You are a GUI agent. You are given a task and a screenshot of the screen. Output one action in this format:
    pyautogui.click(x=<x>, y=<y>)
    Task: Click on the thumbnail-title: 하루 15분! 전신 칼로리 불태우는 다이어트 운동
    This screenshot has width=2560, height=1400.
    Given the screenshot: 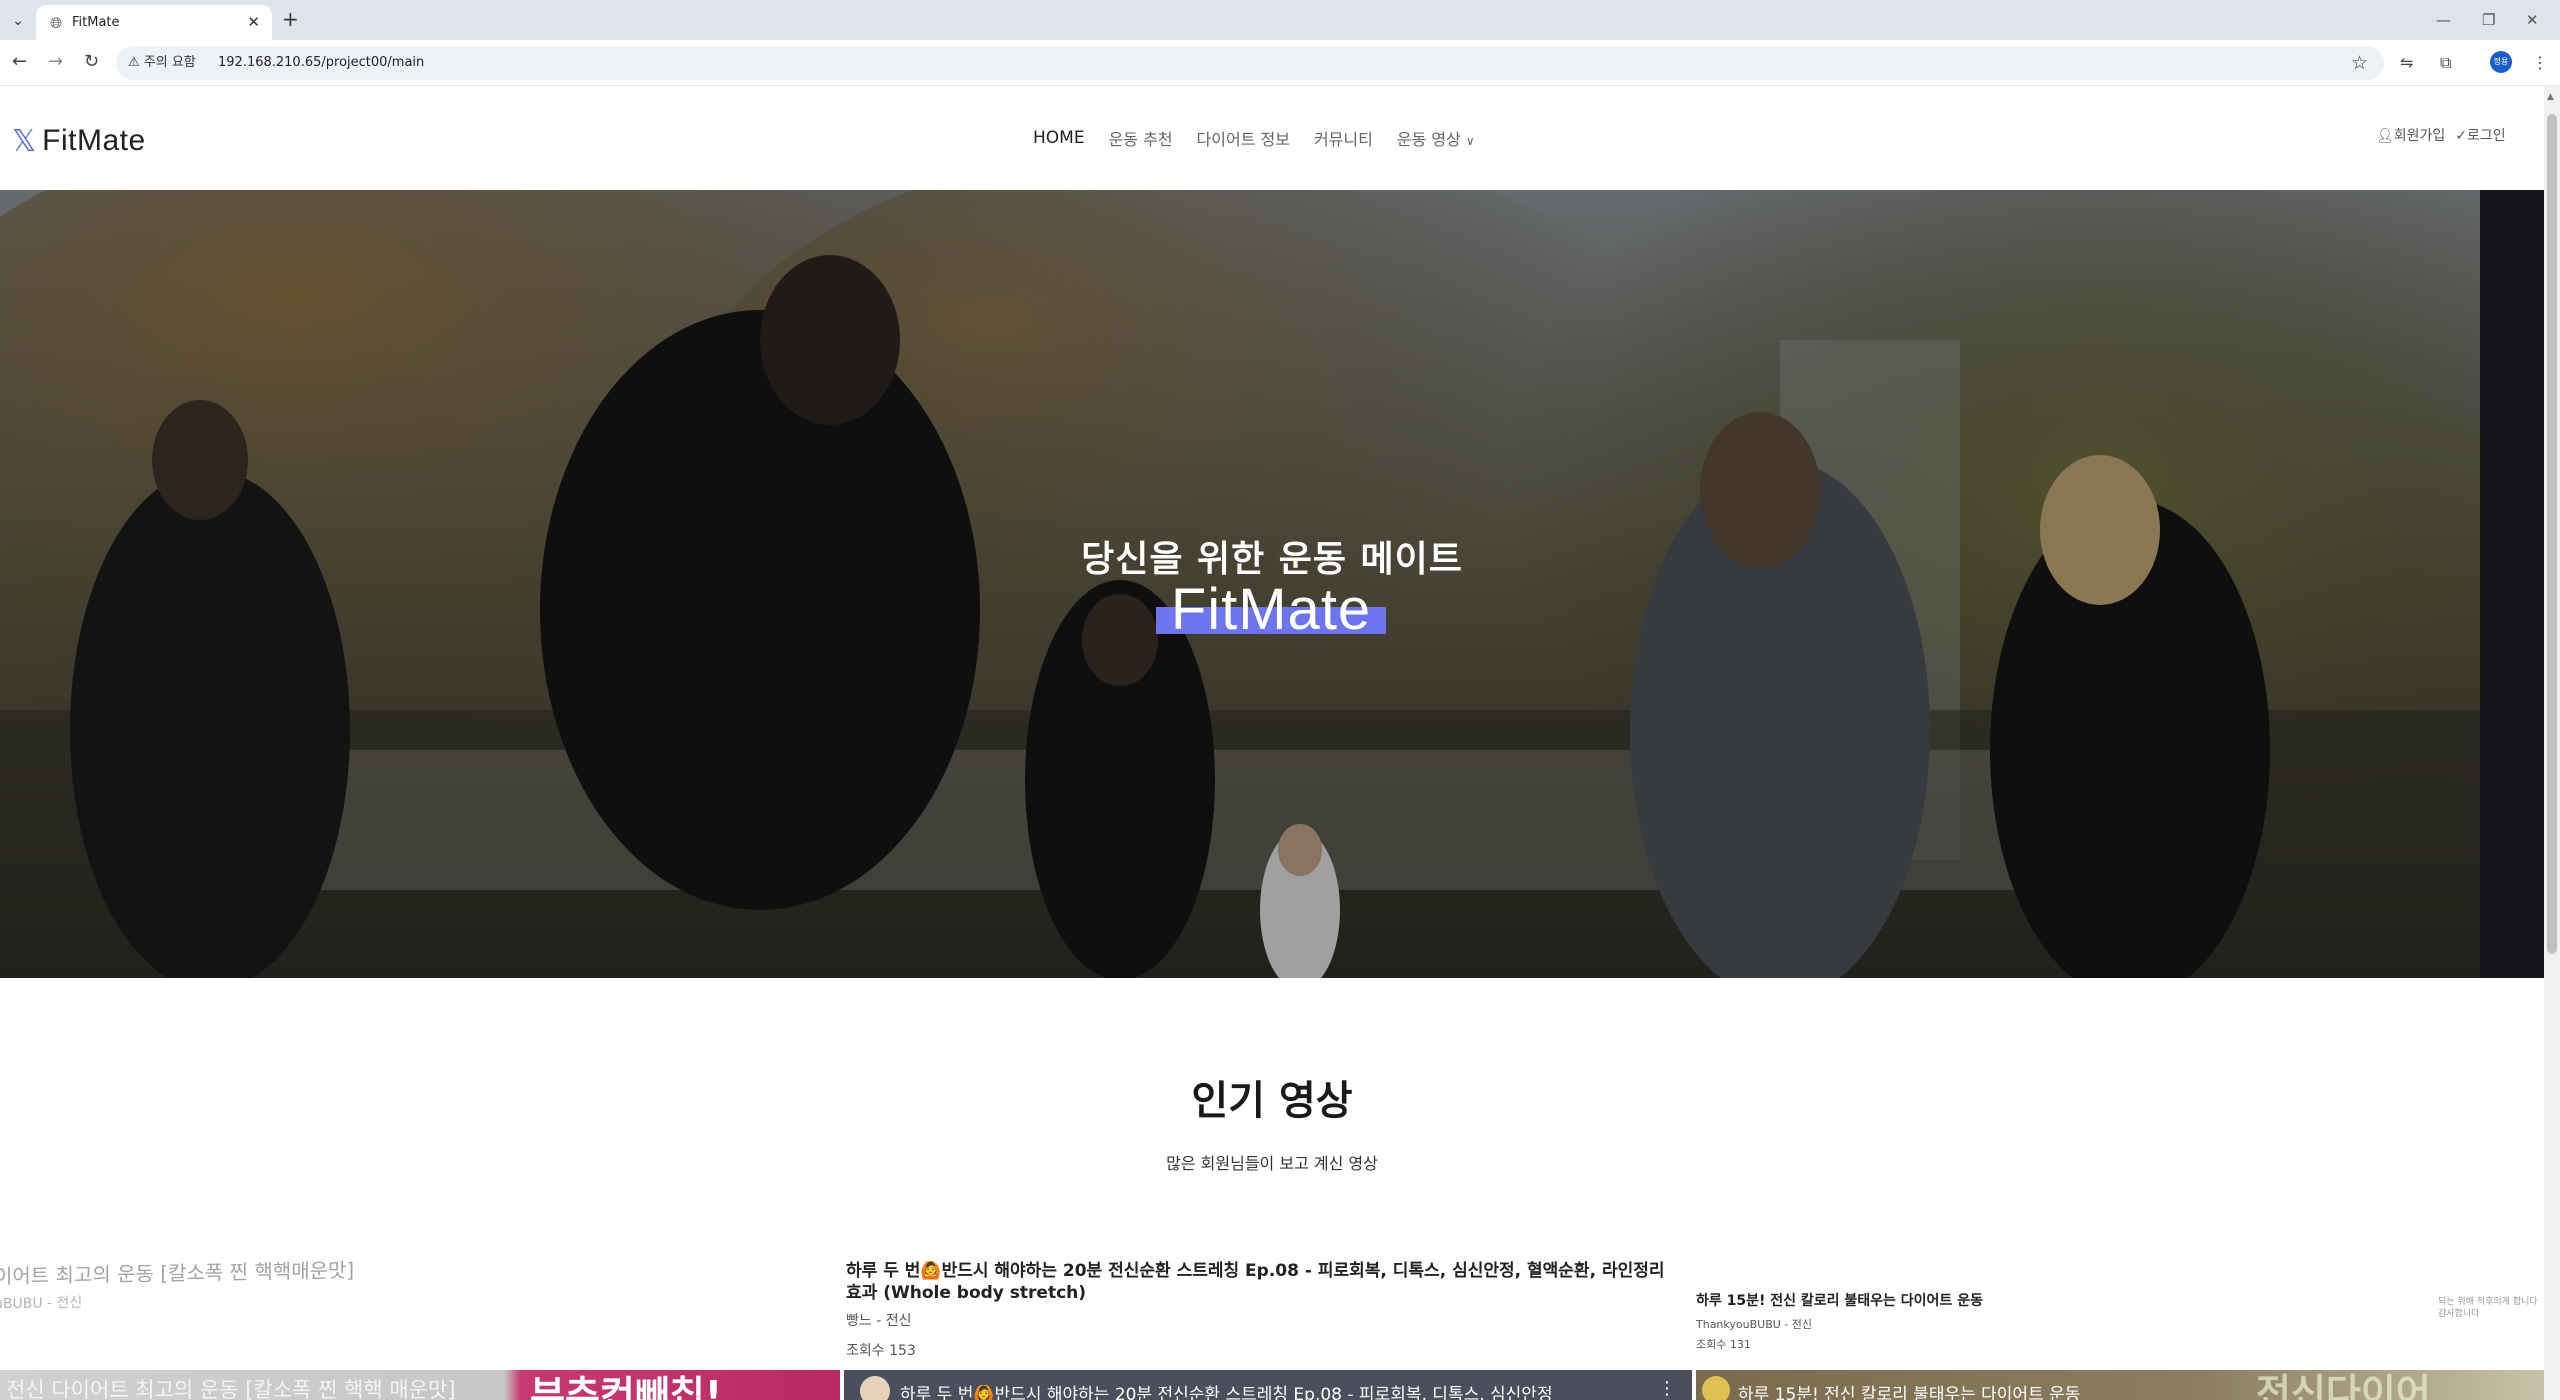 What is the action you would take?
    pyautogui.click(x=1909, y=1392)
    